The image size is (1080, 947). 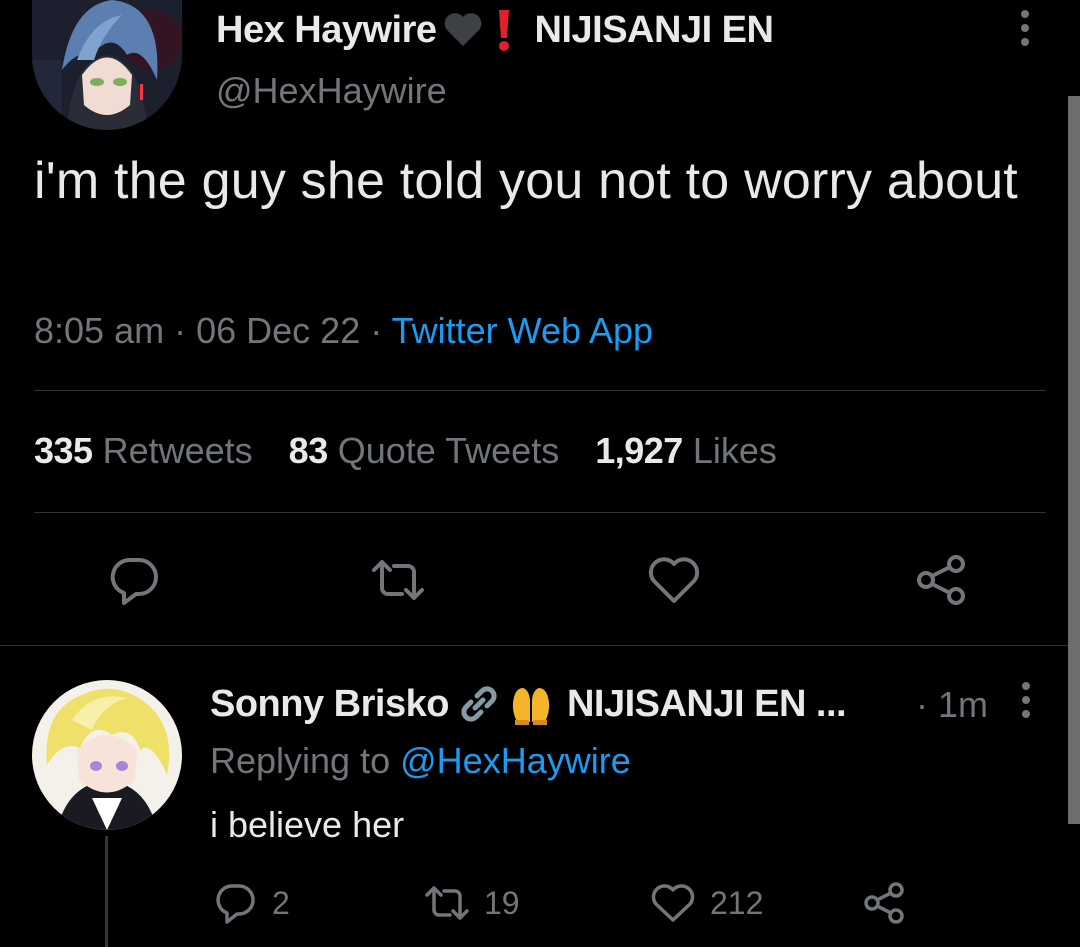 I want to click on retweets-stat: 335 Retweets, so click(x=143, y=451).